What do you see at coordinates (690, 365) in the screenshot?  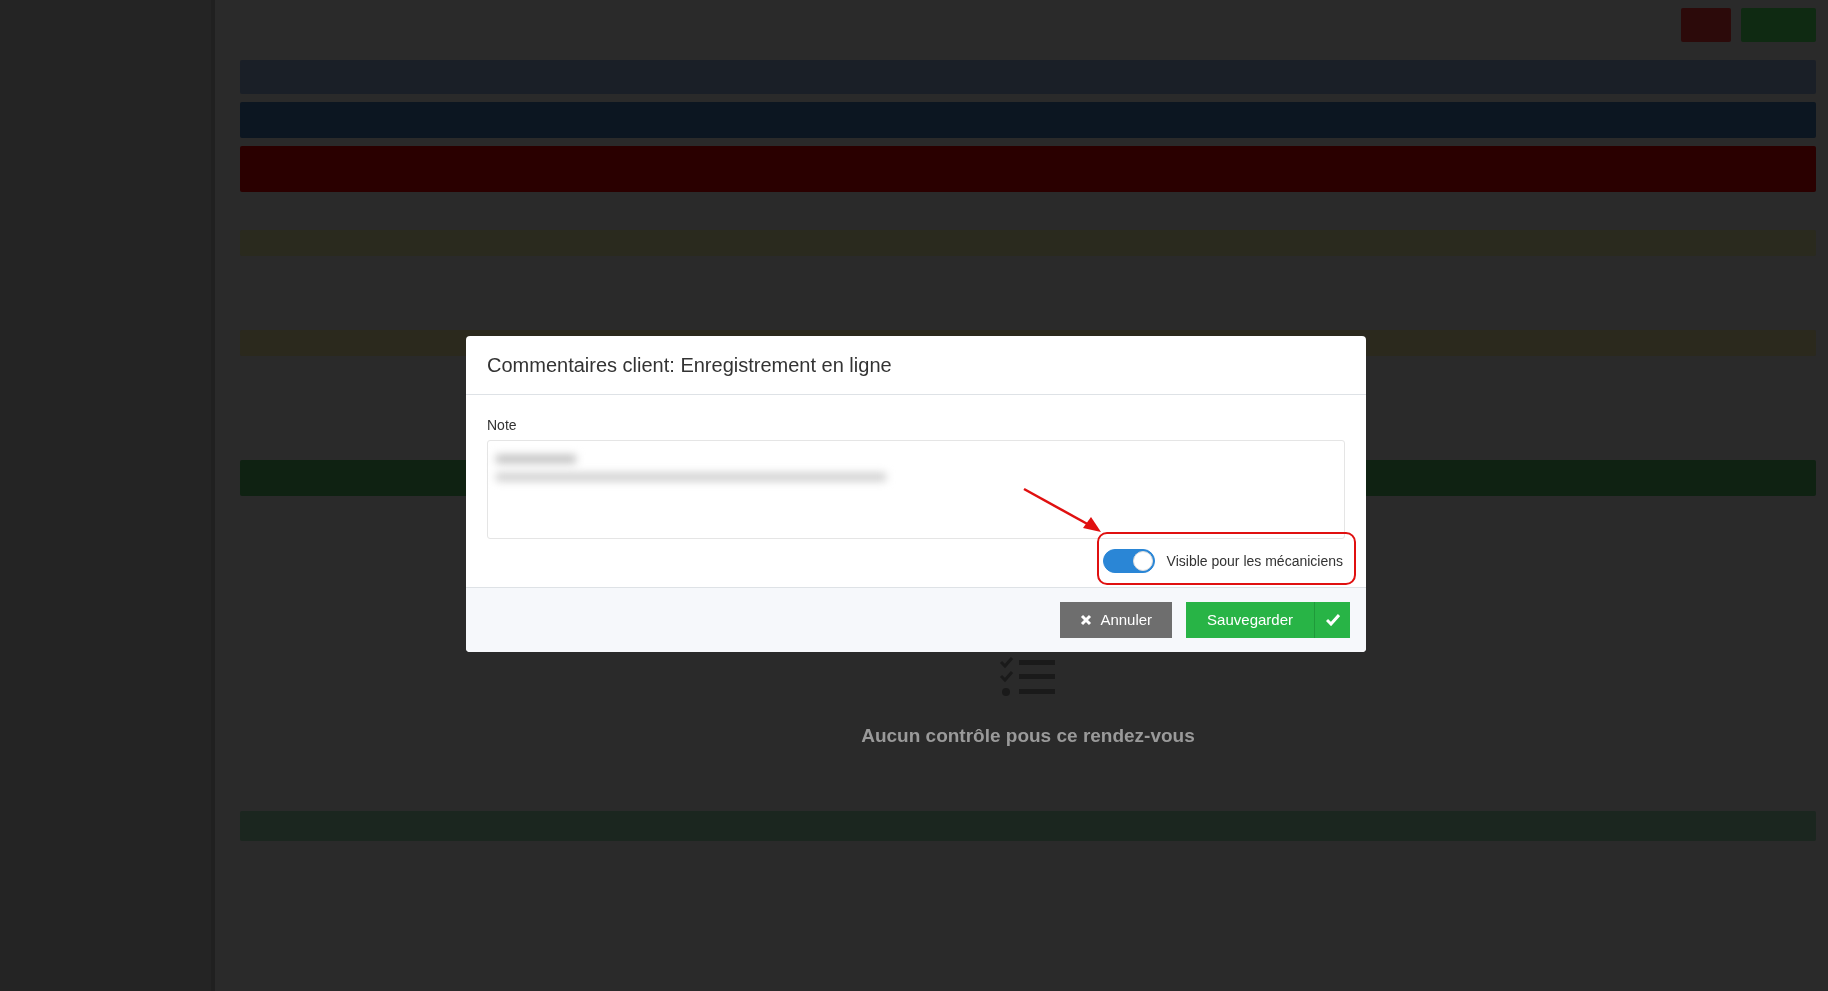 I see `modal-title: Commentaires client: Enregistrement en ligne` at bounding box center [690, 365].